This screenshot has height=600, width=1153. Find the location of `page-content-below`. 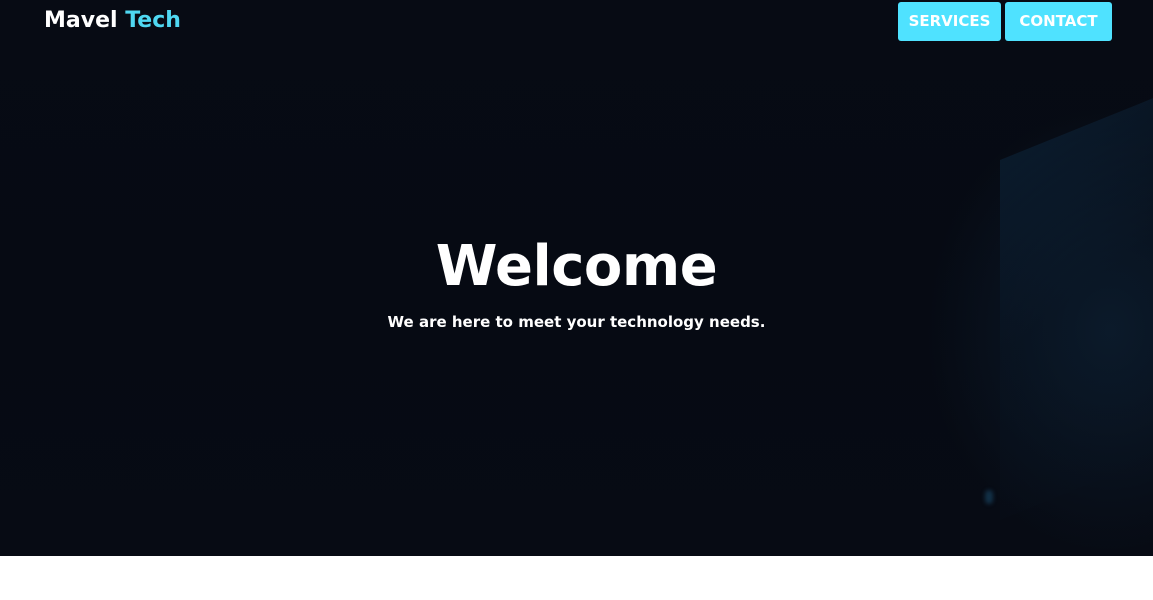

page-content-below is located at coordinates (576, 578).